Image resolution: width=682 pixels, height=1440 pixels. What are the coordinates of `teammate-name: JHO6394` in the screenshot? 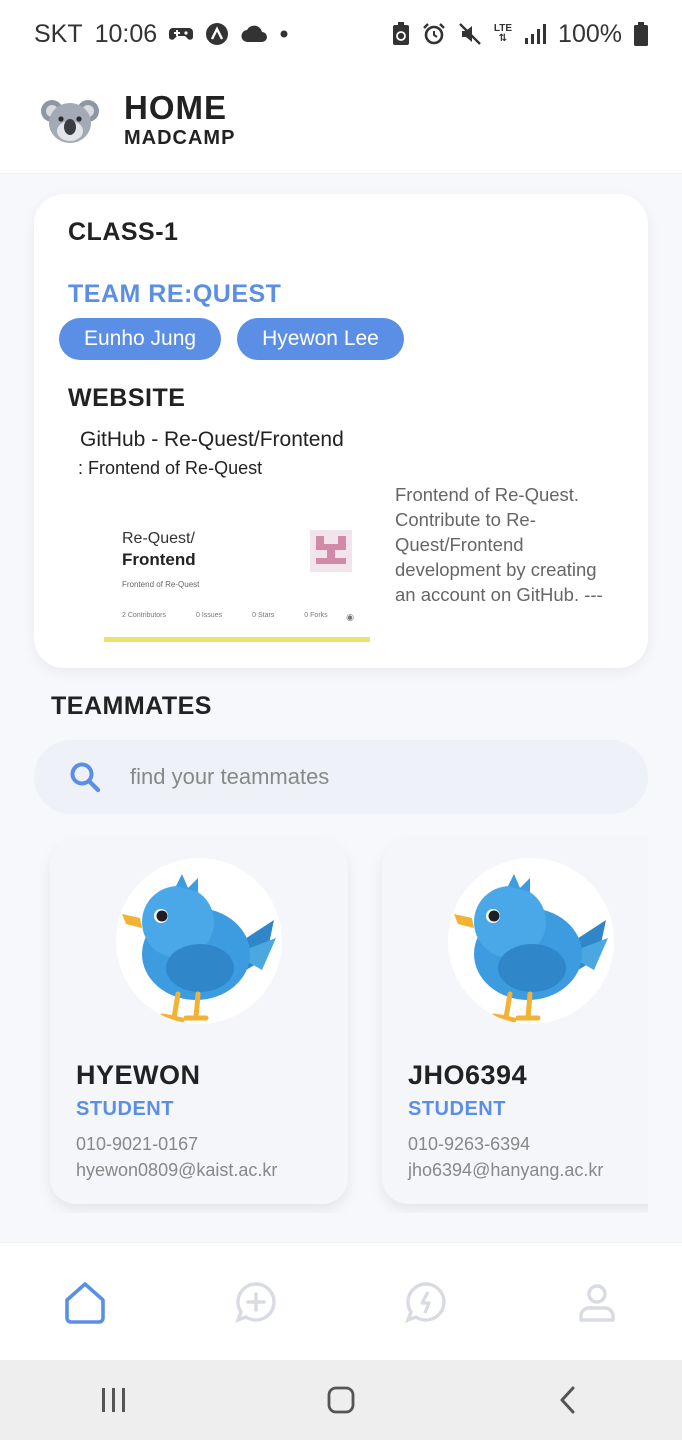 It's located at (468, 1075).